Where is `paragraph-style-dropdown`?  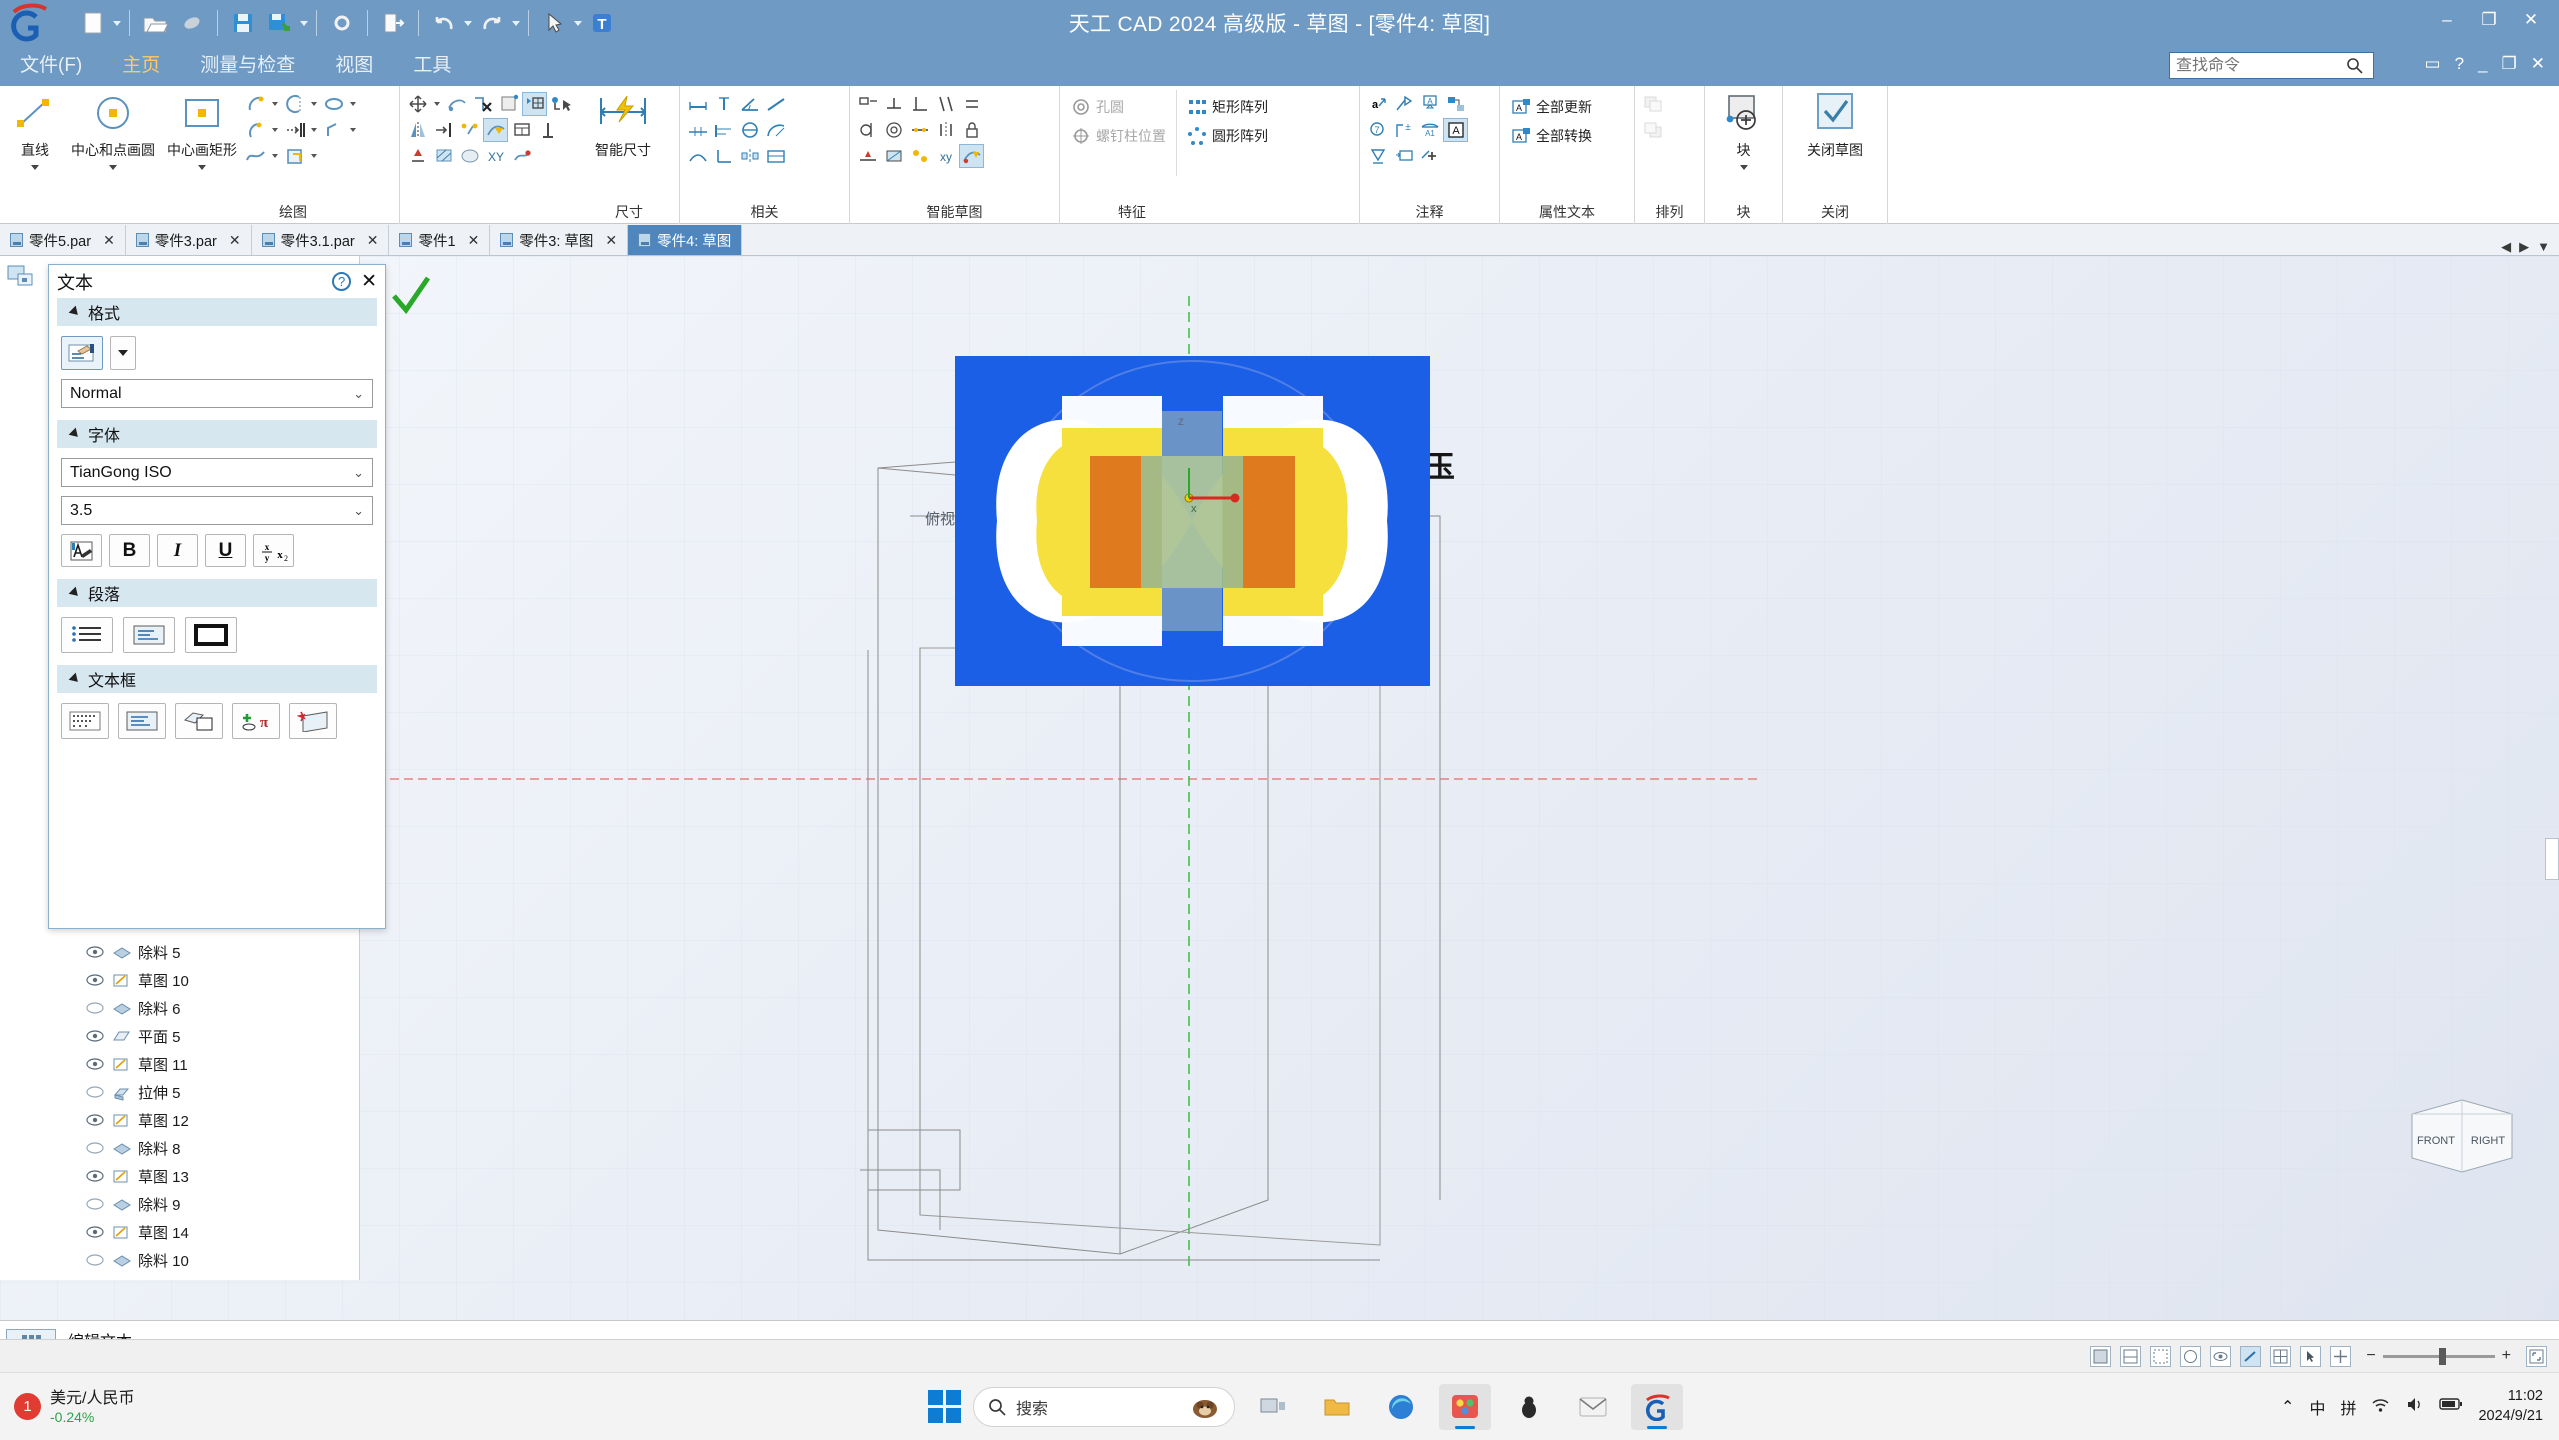
paragraph-style-dropdown is located at coordinates (123, 353).